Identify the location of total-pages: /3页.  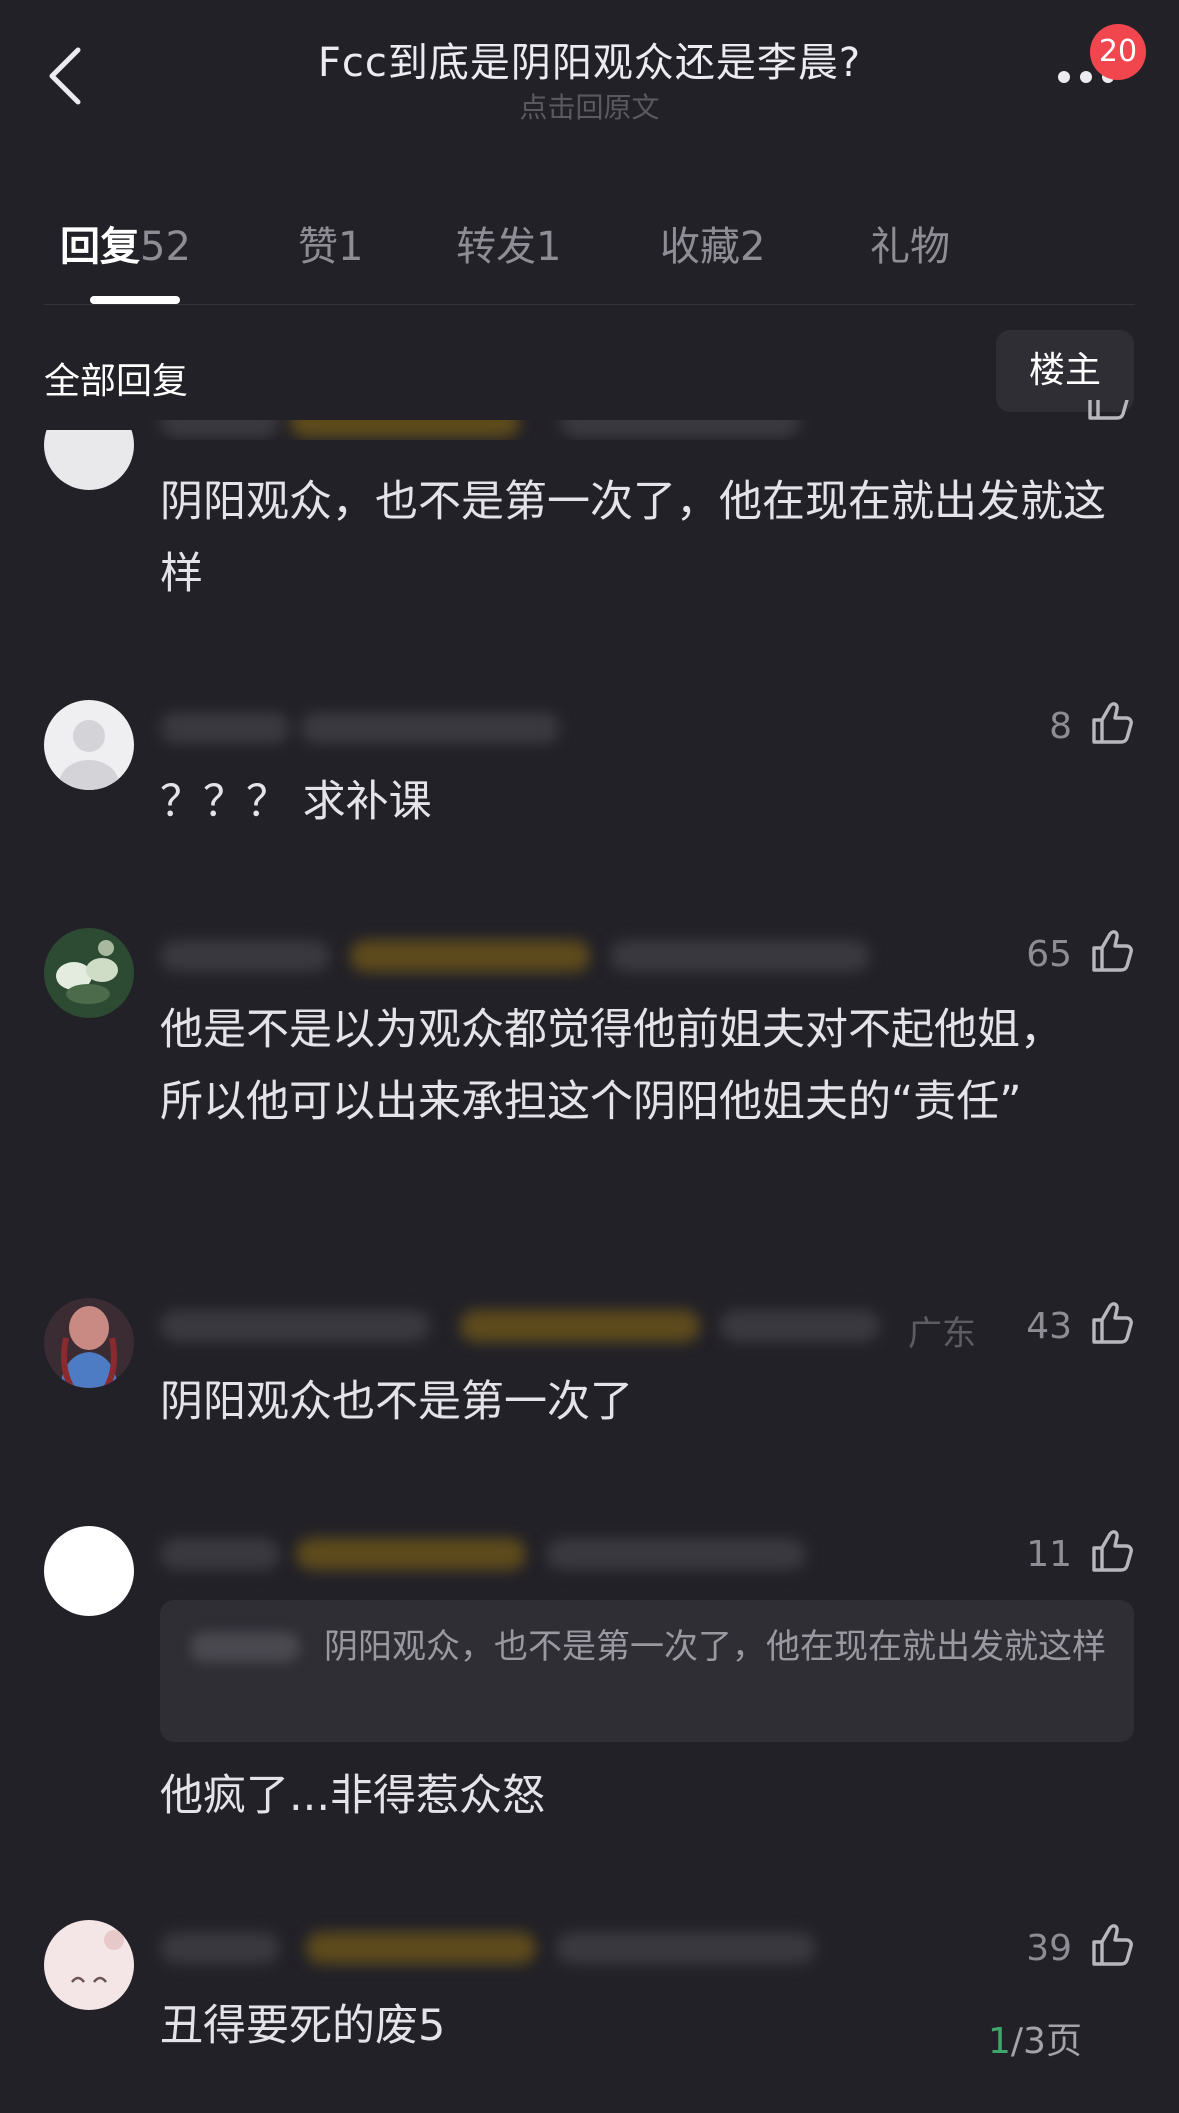
(1046, 2041).